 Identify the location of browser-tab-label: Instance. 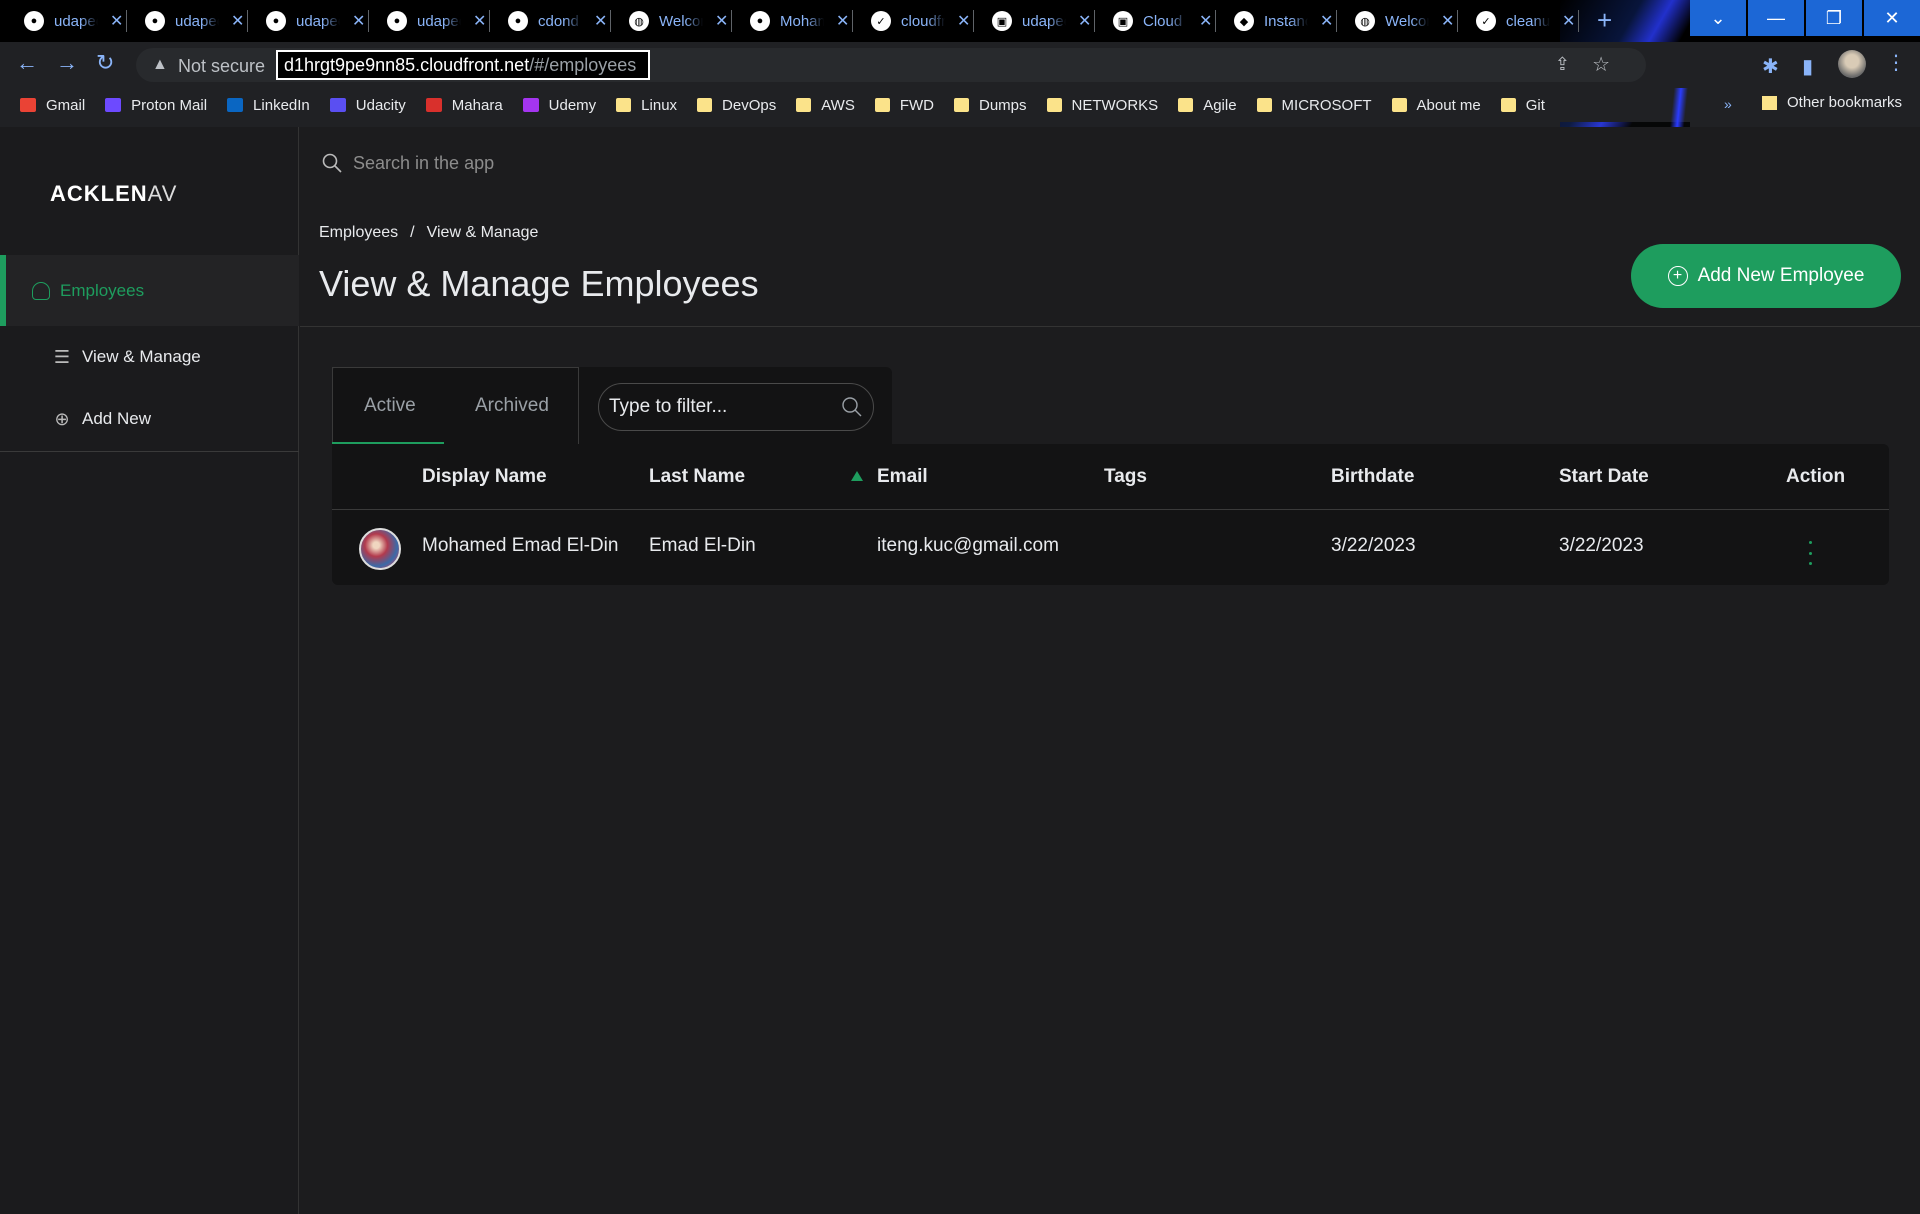
(1286, 21).